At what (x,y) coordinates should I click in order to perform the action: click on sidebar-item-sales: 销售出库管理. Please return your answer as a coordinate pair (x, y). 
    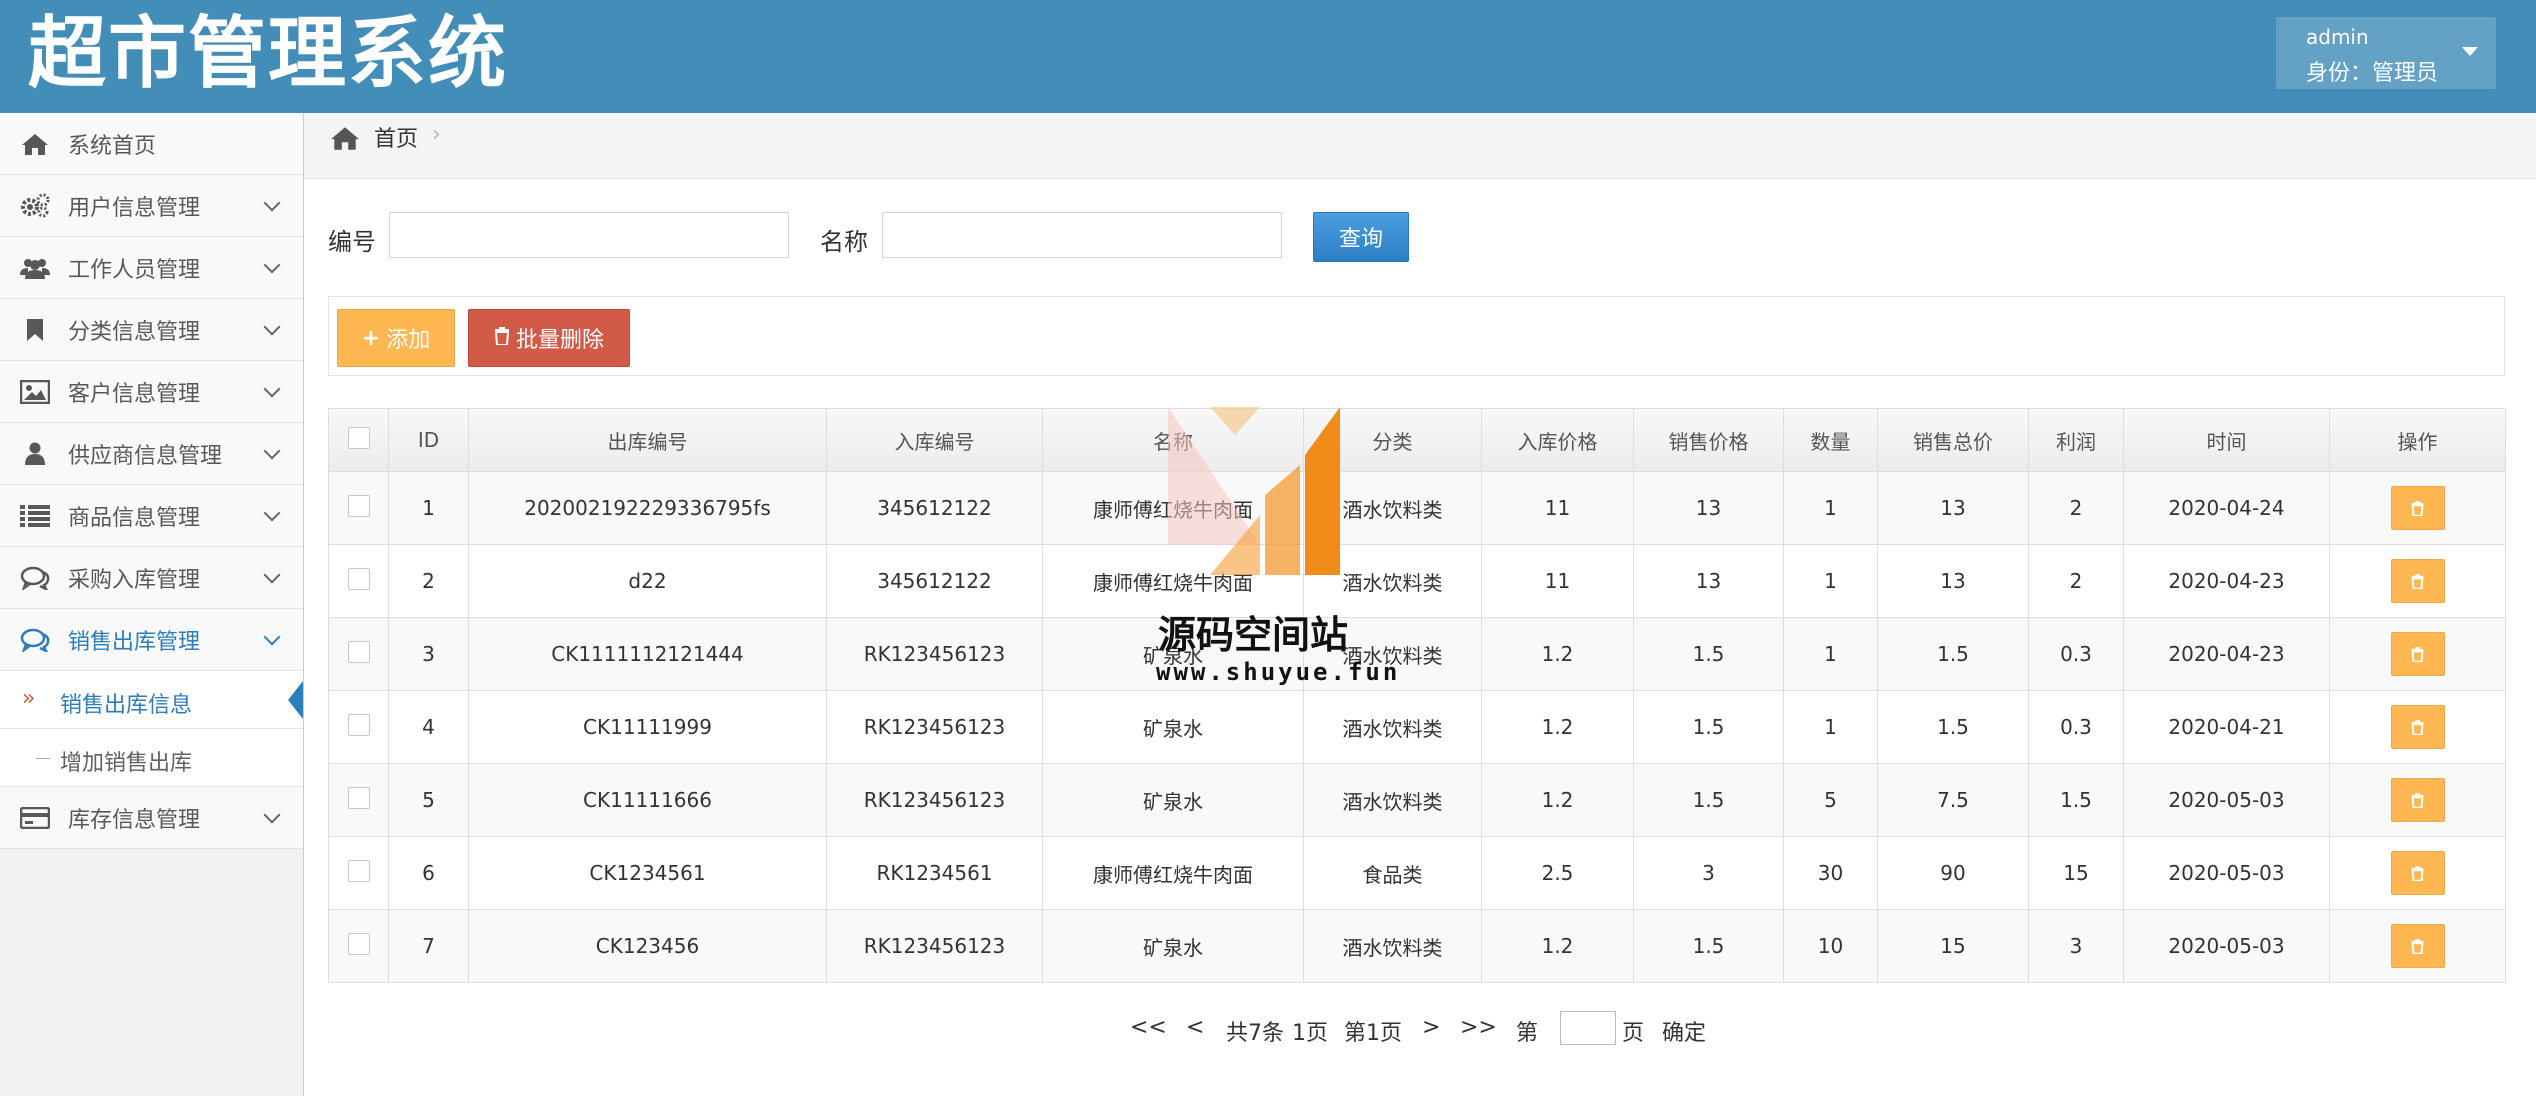
    Looking at the image, I should click on (151, 640).